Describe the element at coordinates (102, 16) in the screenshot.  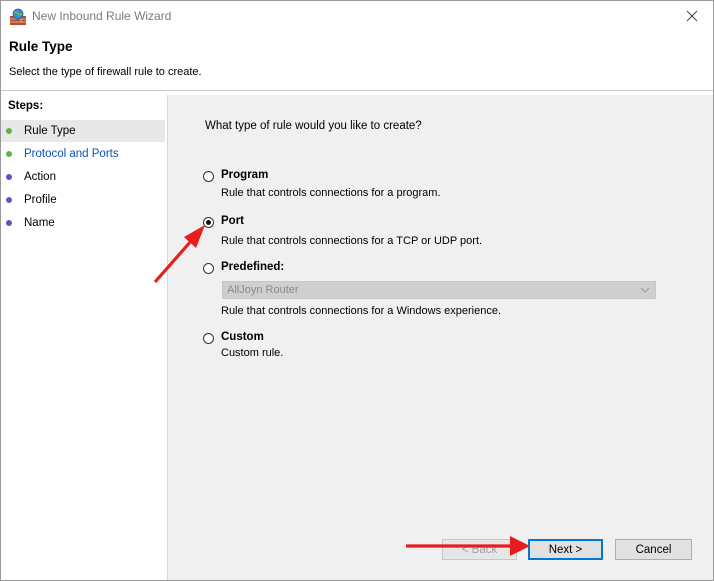
I see `window-title: New Inbound Rule Wizard` at that location.